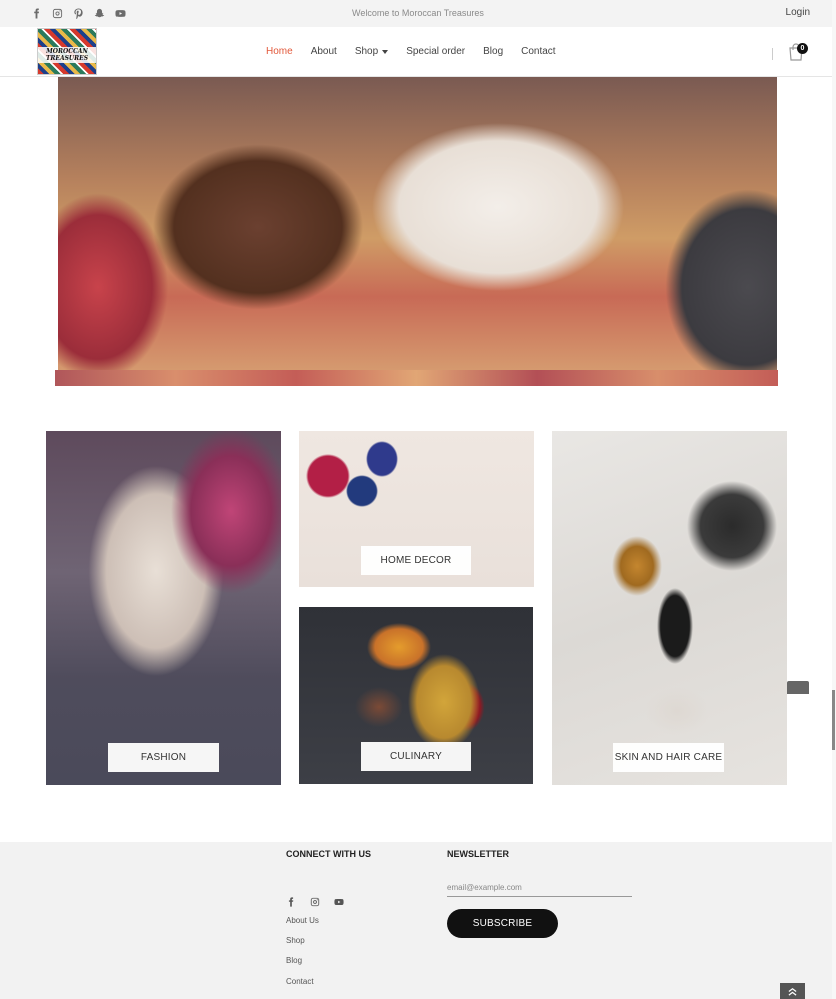  Describe the element at coordinates (669, 608) in the screenshot. I see `category-skin-hair-care: SKIN AND HAIR CARE` at that location.